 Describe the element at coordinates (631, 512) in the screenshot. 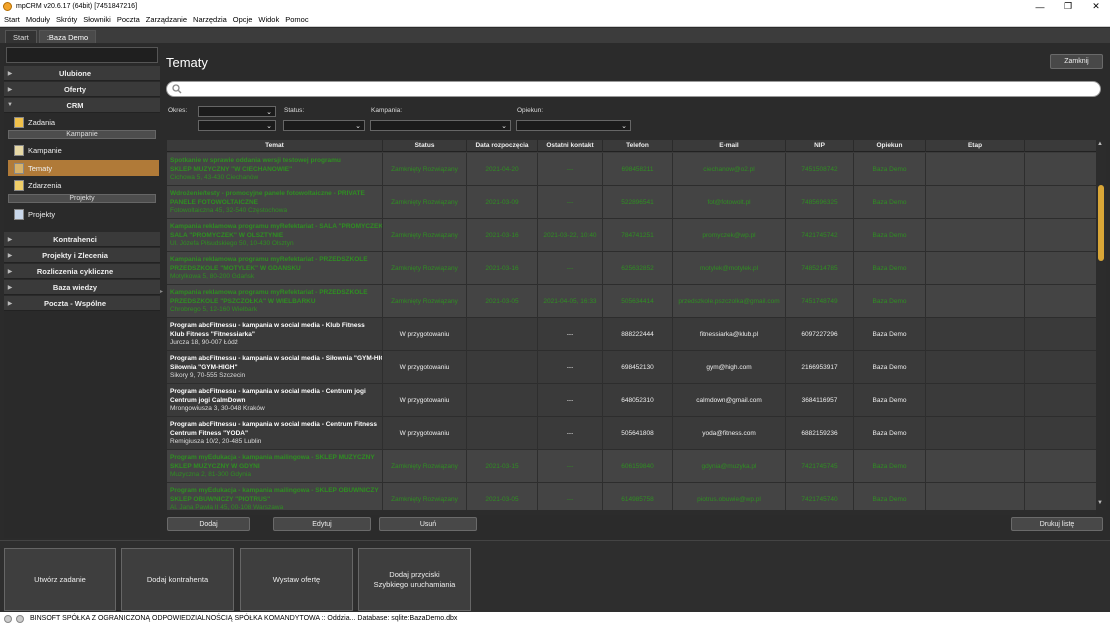

I see `horizontal-scrollbar` at that location.